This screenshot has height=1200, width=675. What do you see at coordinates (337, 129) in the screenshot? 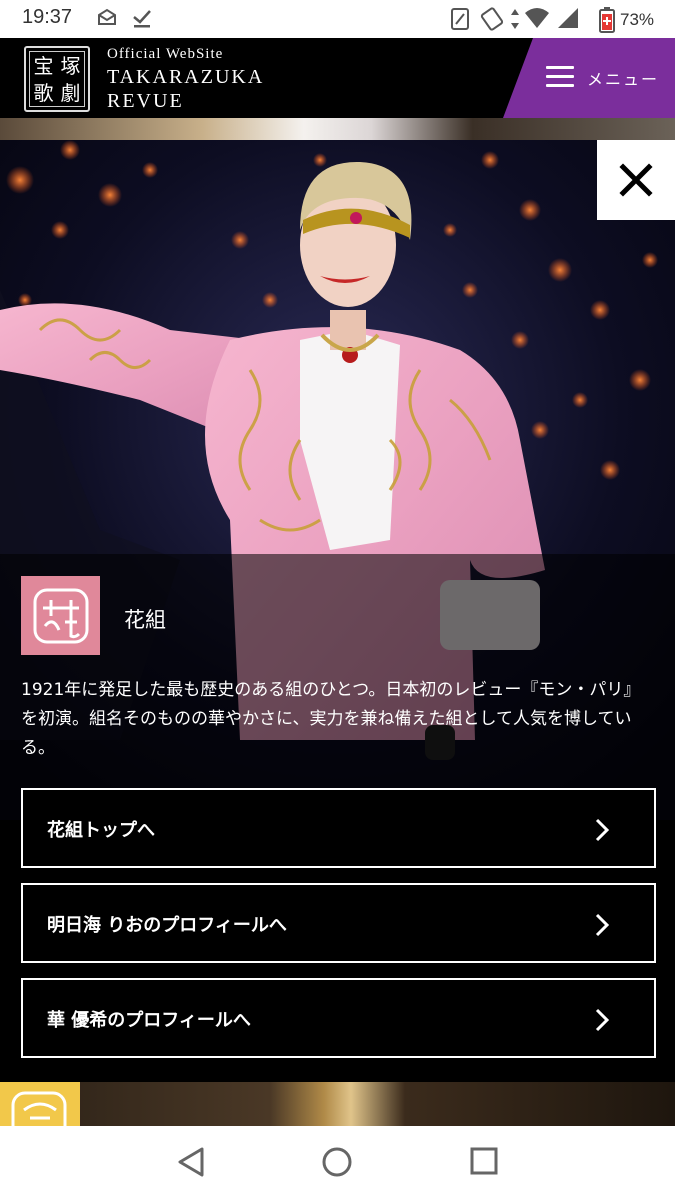
I see `background-banner-strip` at bounding box center [337, 129].